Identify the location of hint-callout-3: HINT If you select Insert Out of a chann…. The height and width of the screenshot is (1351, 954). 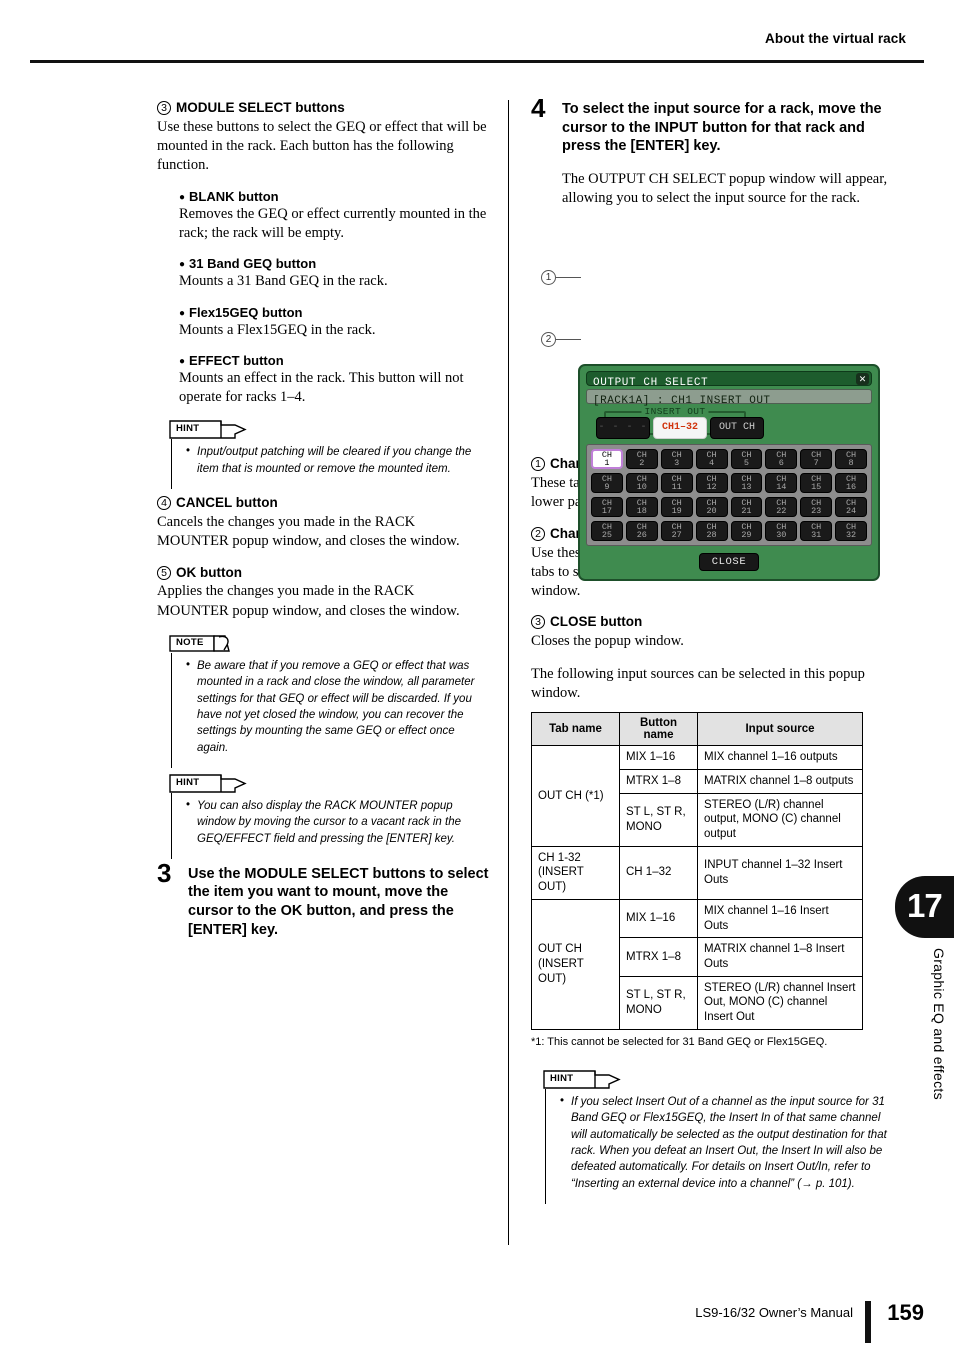
(711, 1137).